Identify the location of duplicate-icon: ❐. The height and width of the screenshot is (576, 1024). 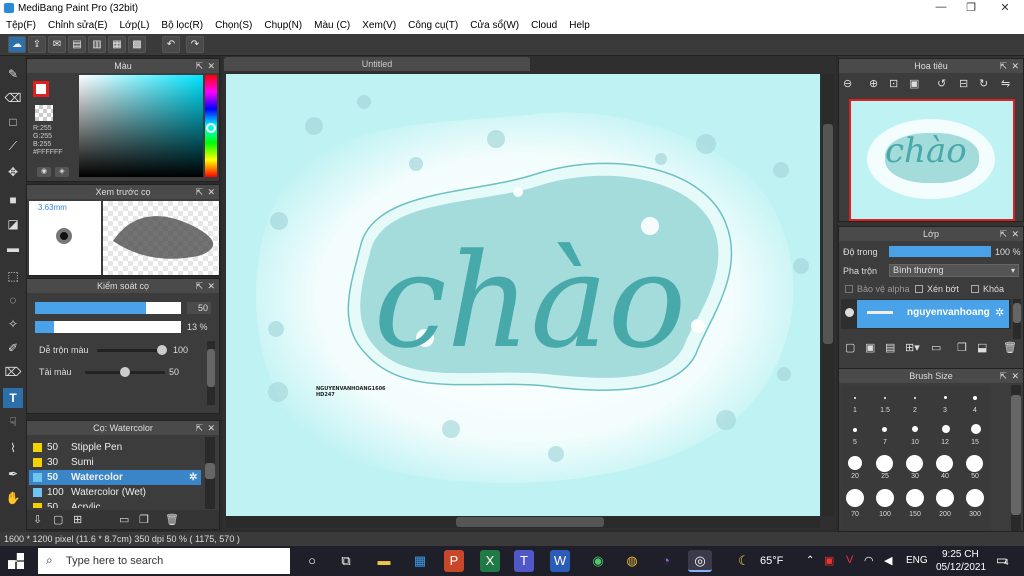
(144, 519).